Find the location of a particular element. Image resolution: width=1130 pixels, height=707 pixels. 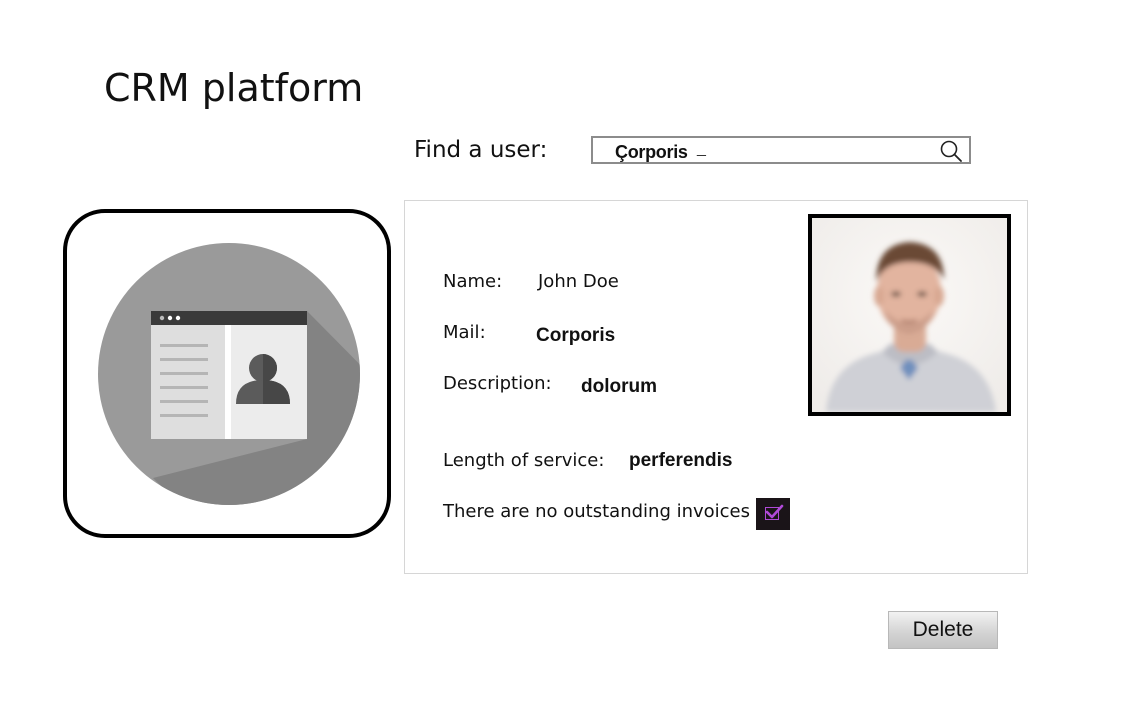

search-icon is located at coordinates (951, 151).